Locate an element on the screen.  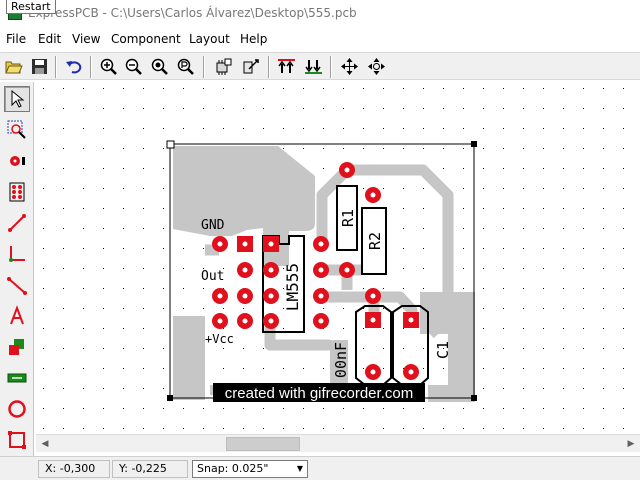
corner-trace-icon is located at coordinates (17, 254).